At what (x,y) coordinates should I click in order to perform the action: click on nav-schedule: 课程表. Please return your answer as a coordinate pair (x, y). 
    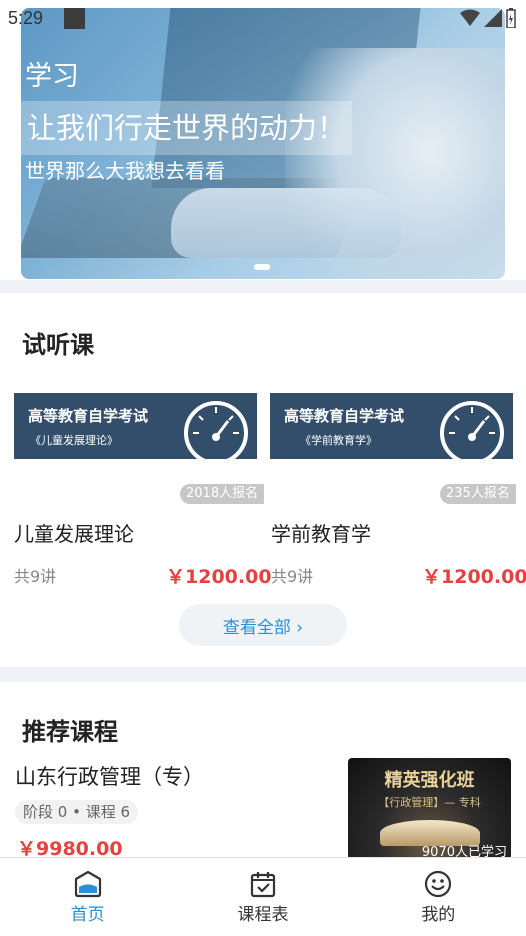
    Looking at the image, I should click on (262, 897).